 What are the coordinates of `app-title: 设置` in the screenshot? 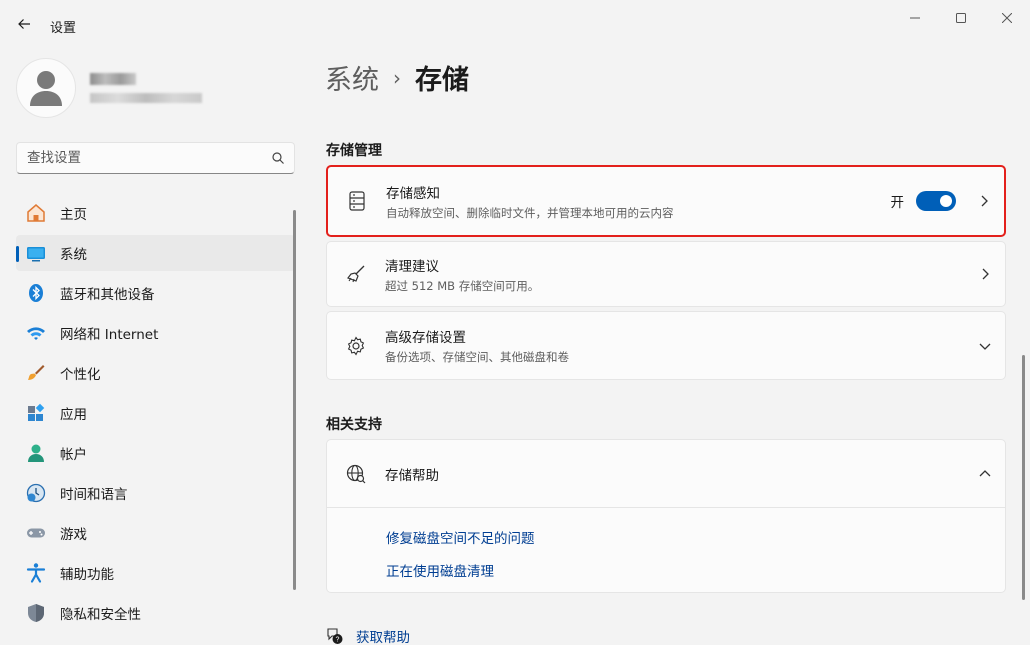 It's located at (63, 28).